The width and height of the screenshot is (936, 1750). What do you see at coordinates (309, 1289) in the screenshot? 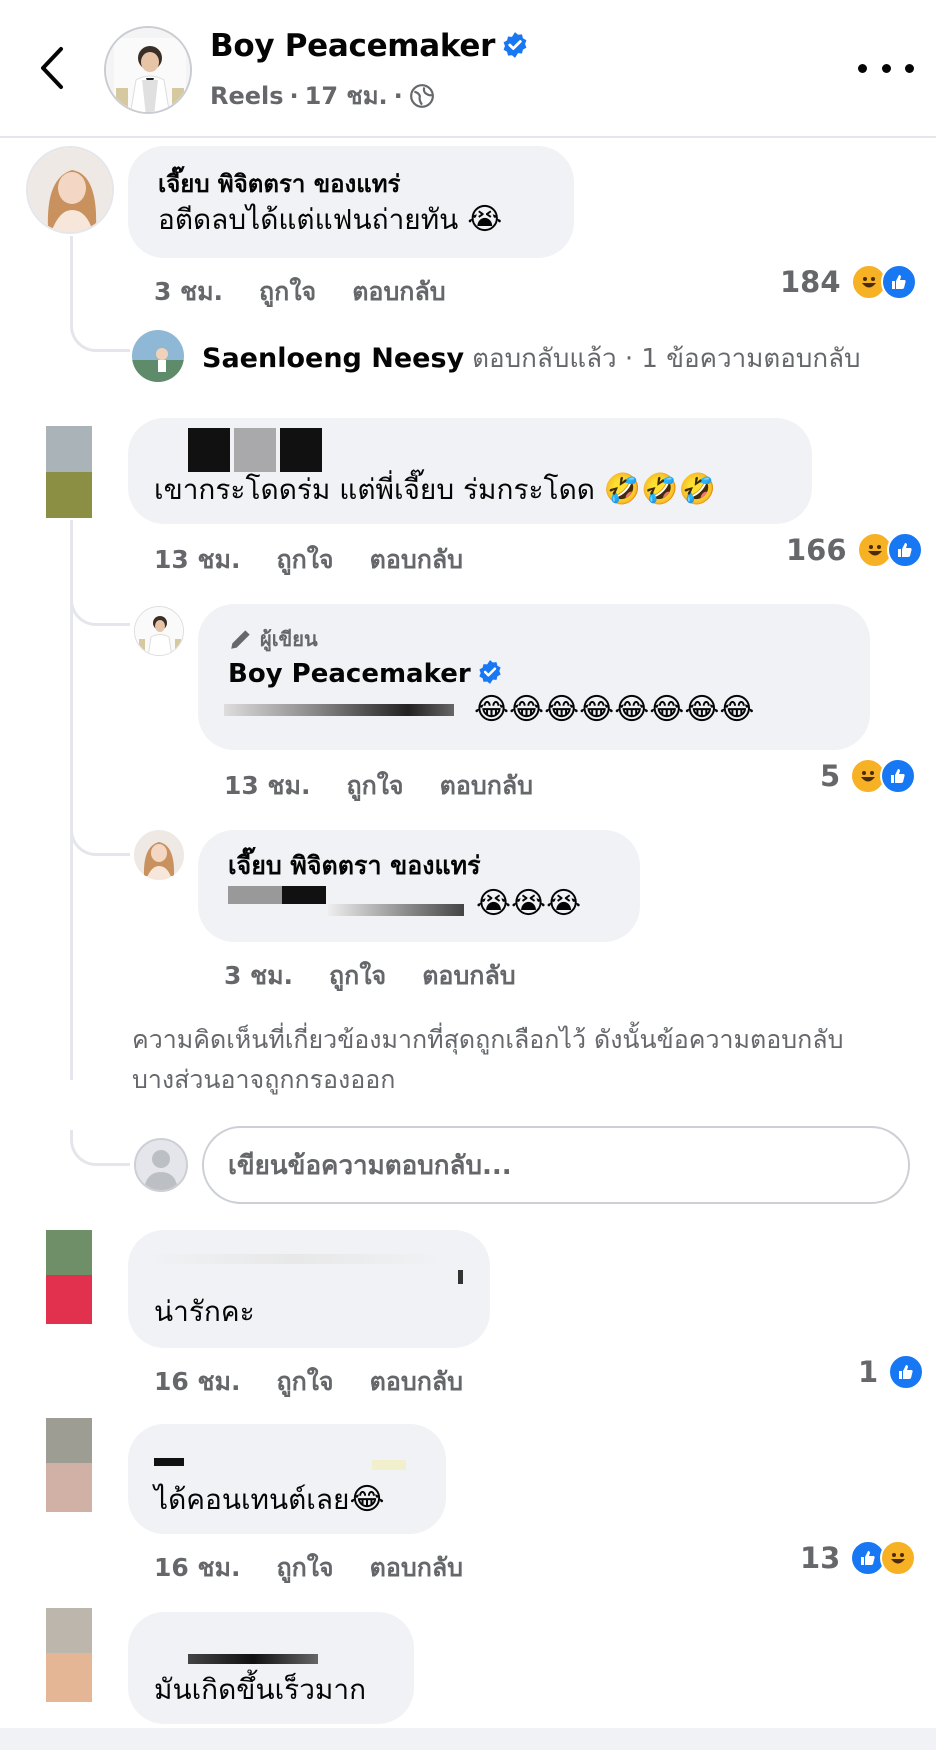
I see `comment-bubble: น่ารักคะ` at bounding box center [309, 1289].